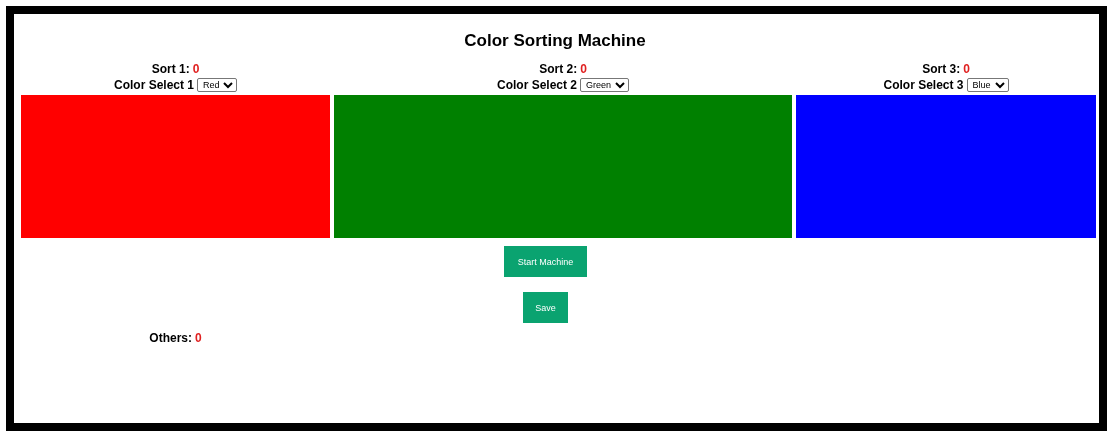  What do you see at coordinates (558, 69) in the screenshot?
I see `sort-label: Sort 2:` at bounding box center [558, 69].